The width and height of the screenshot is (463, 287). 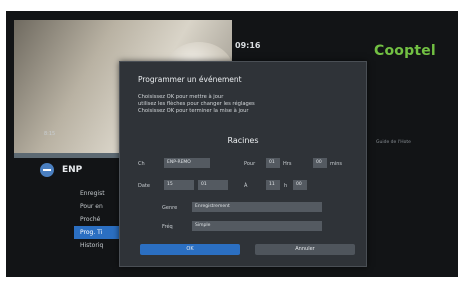 What do you see at coordinates (273, 185) in the screenshot?
I see `time-hour-field: 11` at bounding box center [273, 185].